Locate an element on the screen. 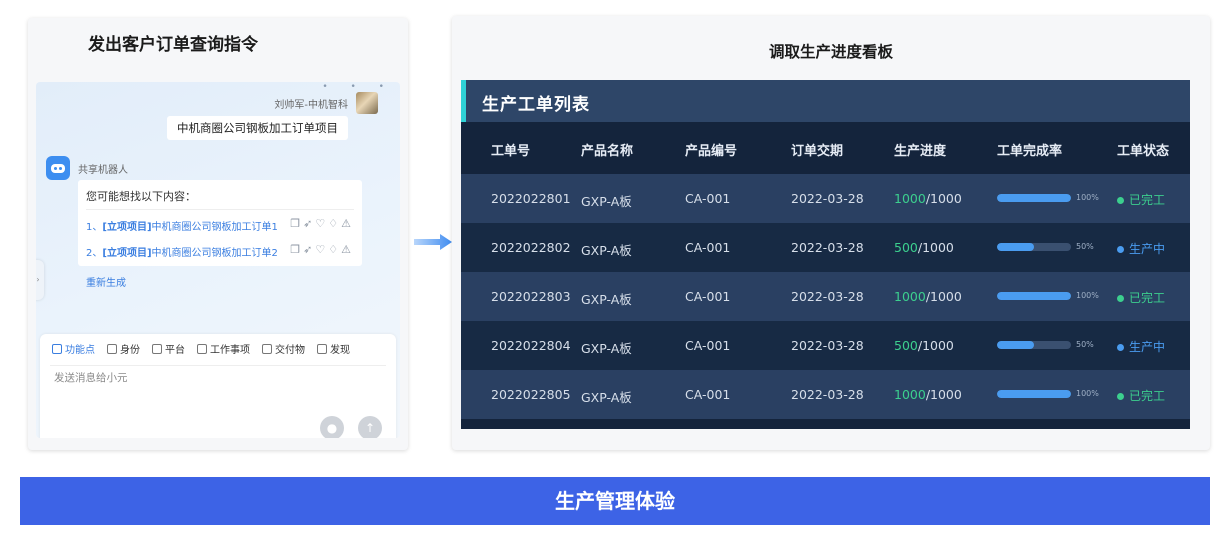  tool-identity: 身份 is located at coordinates (123, 348).